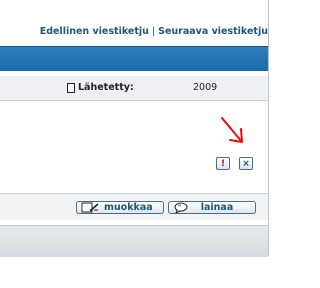 This screenshot has height=288, width=320. I want to click on post-info-row: Lähetetty: 2009, so click(134, 88).